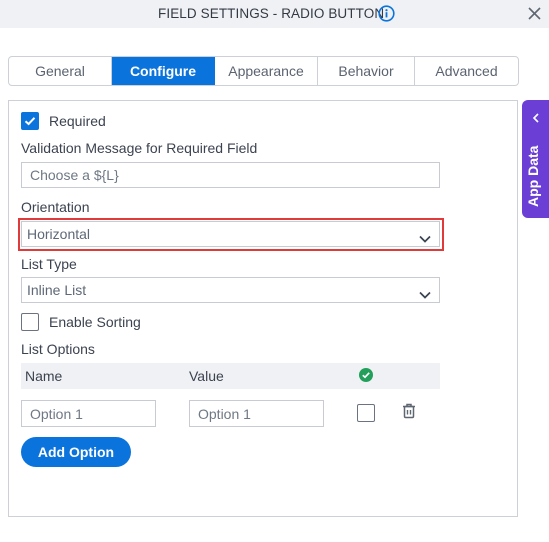  I want to click on orientation-label: Orientation, so click(55, 207).